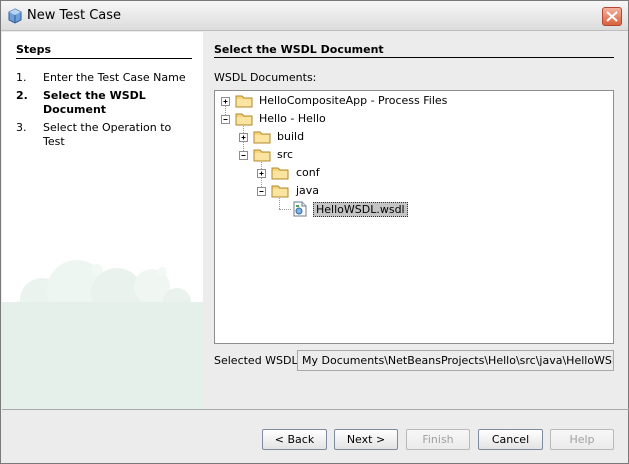 The image size is (629, 464). Describe the element at coordinates (366, 439) in the screenshot. I see `next-button: Next >` at that location.